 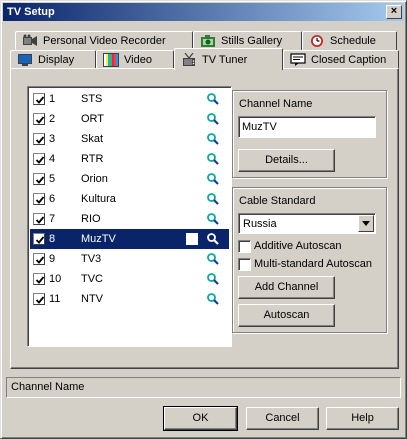 I want to click on channel-number: 8, so click(x=52, y=239).